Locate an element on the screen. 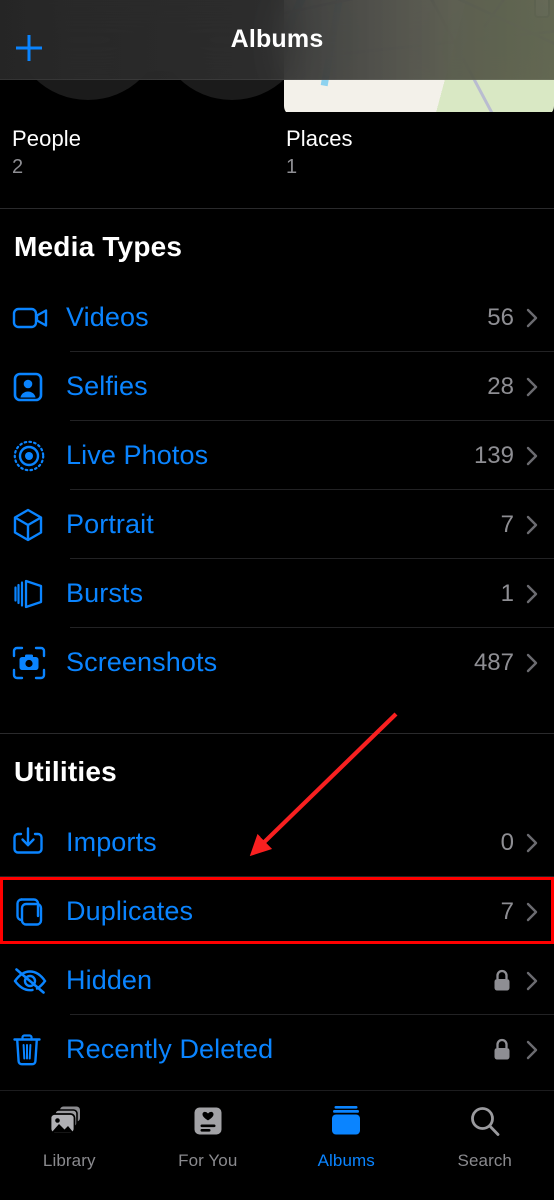 The image size is (554, 1200). list-item-recently-deleted: Recently Deleted is located at coordinates (277, 1049).